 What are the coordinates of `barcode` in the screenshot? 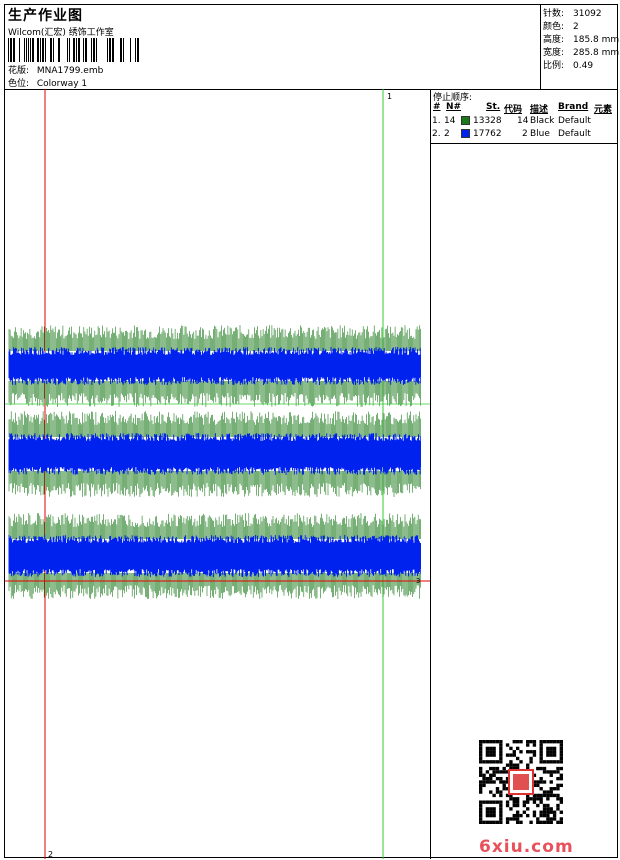 It's located at (73, 50).